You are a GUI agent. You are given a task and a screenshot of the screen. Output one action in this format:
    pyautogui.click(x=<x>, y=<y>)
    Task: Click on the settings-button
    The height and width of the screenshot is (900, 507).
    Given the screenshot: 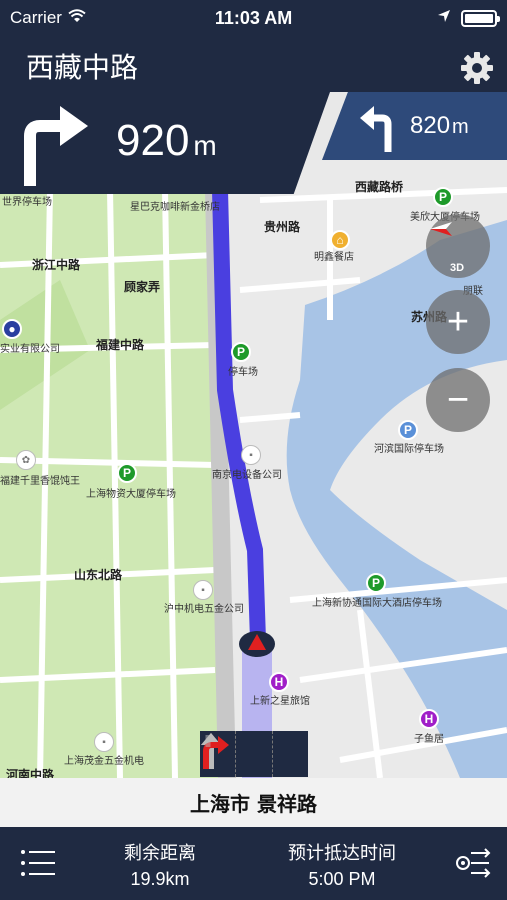 What is the action you would take?
    pyautogui.click(x=477, y=68)
    